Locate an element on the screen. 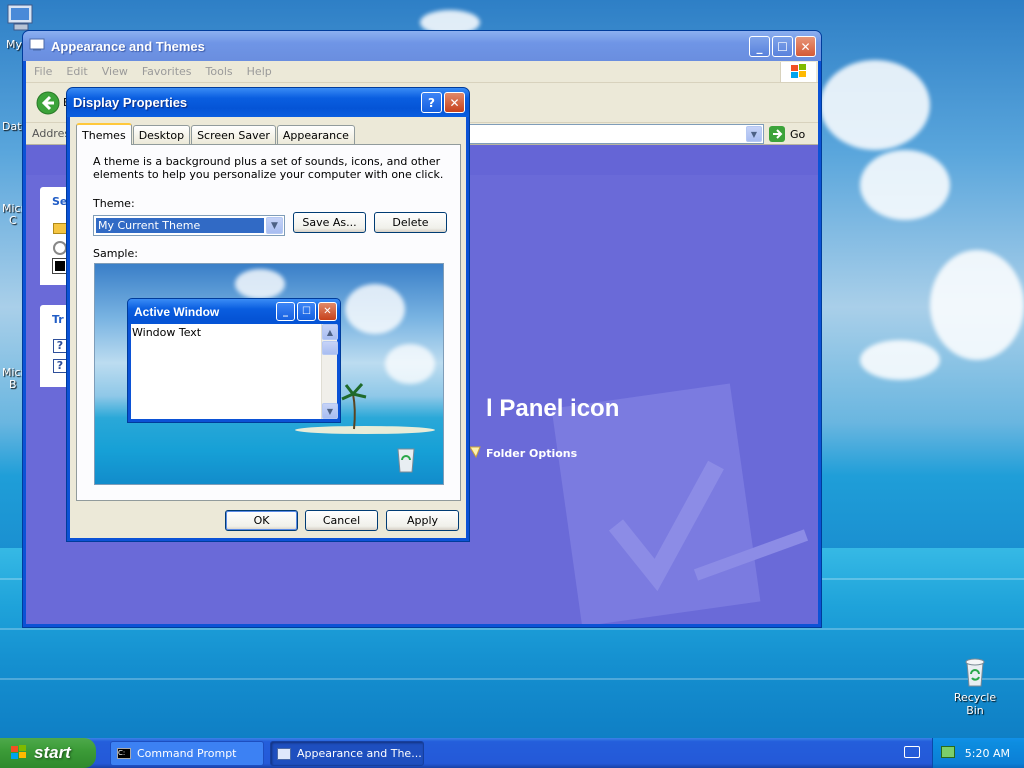 The width and height of the screenshot is (1024, 768). ok-button: OK is located at coordinates (261, 520).